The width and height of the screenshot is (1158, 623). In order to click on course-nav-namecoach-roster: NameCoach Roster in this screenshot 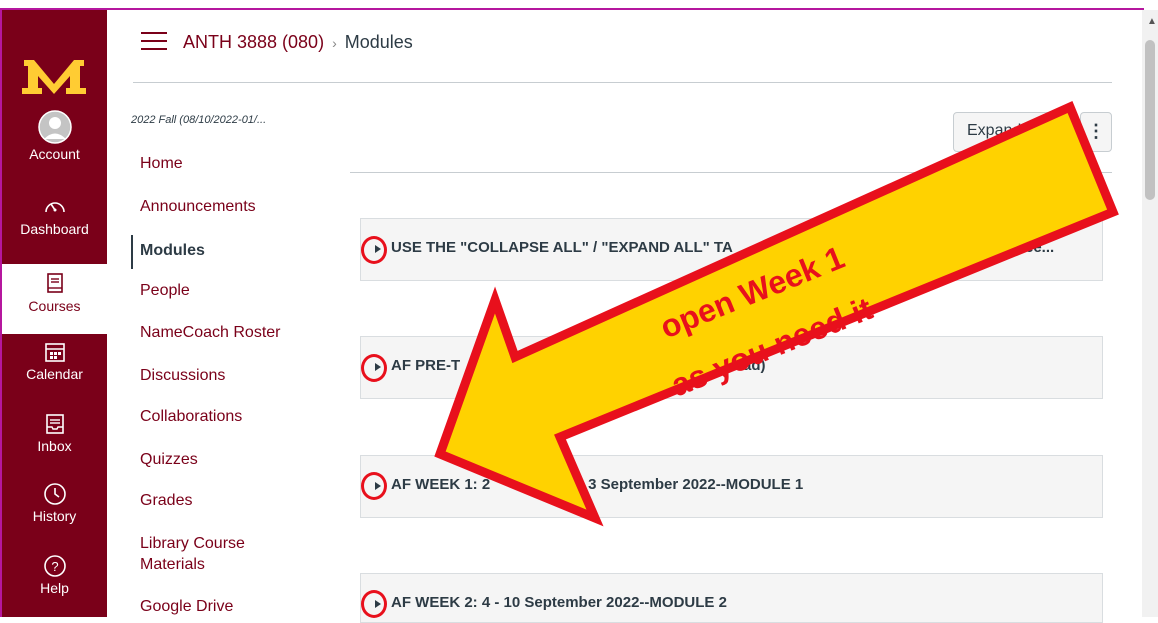, I will do `click(210, 332)`.